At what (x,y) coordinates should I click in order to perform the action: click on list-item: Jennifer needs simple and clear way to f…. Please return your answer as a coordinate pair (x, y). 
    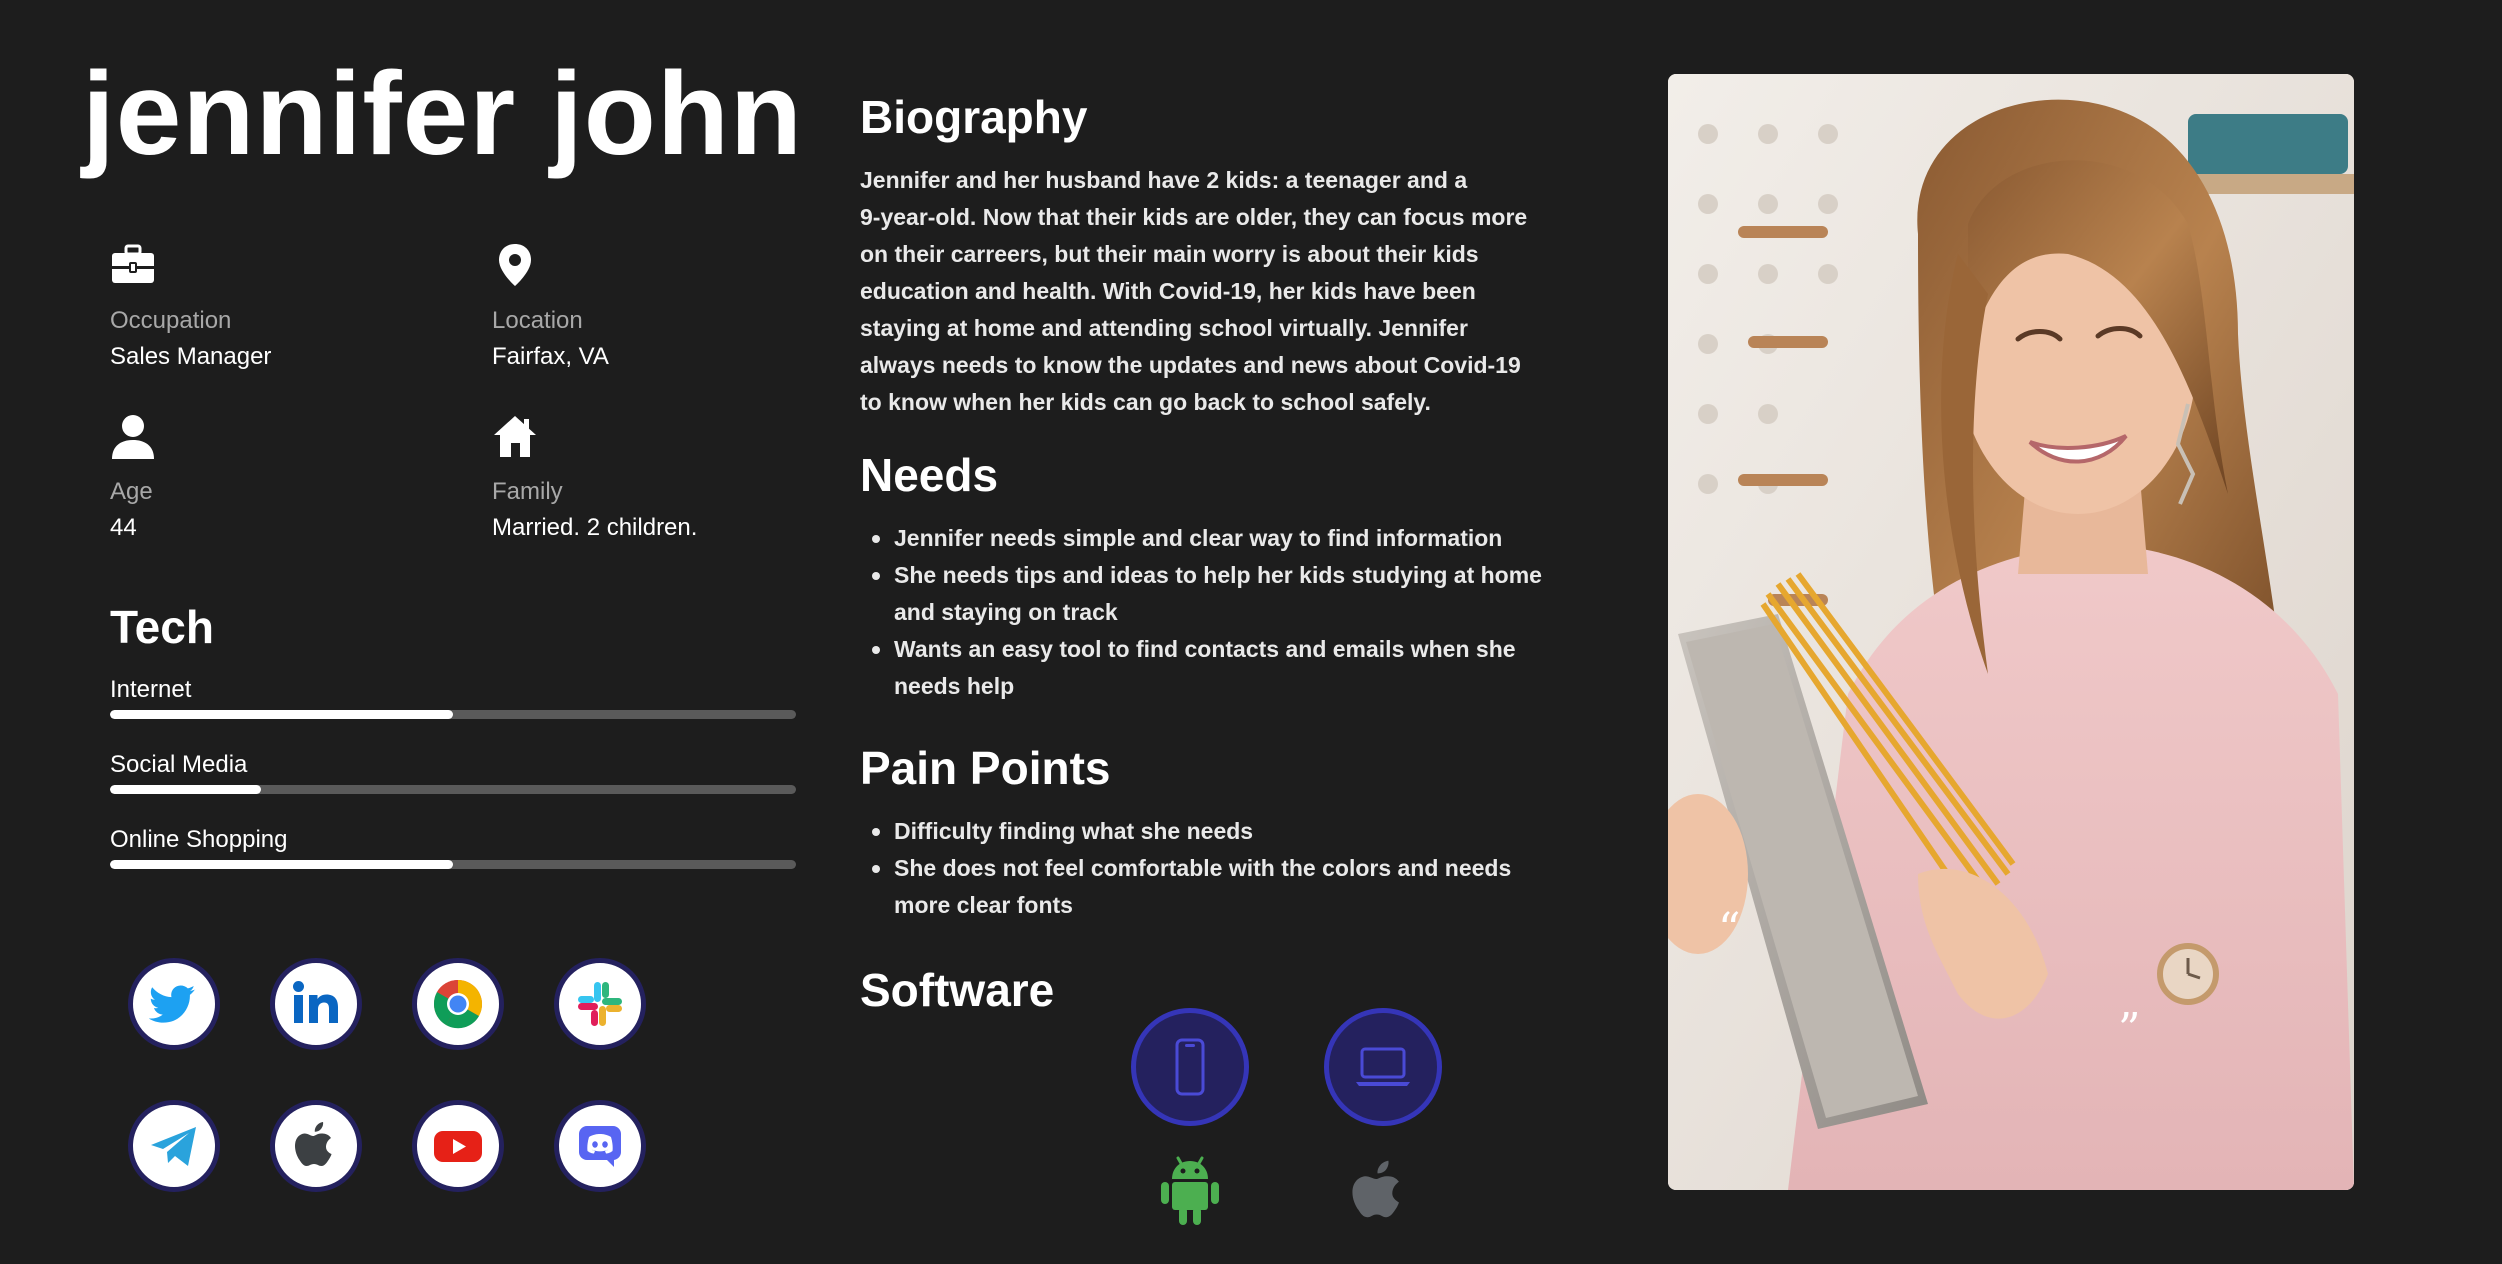
    Looking at the image, I should click on (1220, 538).